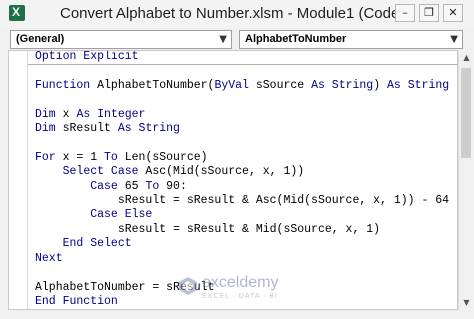 The image size is (474, 319). I want to click on code-token: 90:, so click(173, 186).